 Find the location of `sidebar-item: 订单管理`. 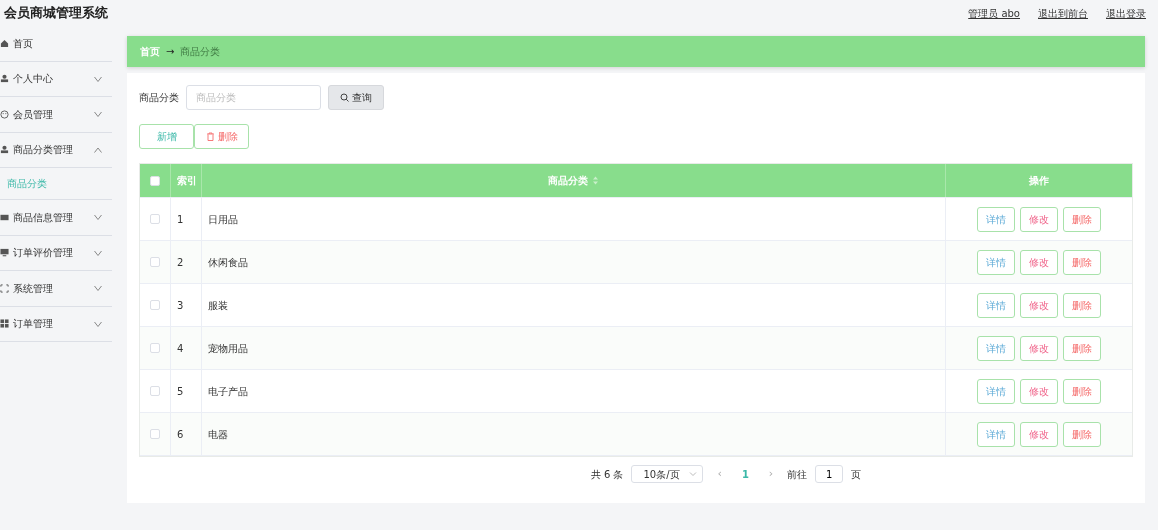

sidebar-item: 订单管理 is located at coordinates (56, 324).